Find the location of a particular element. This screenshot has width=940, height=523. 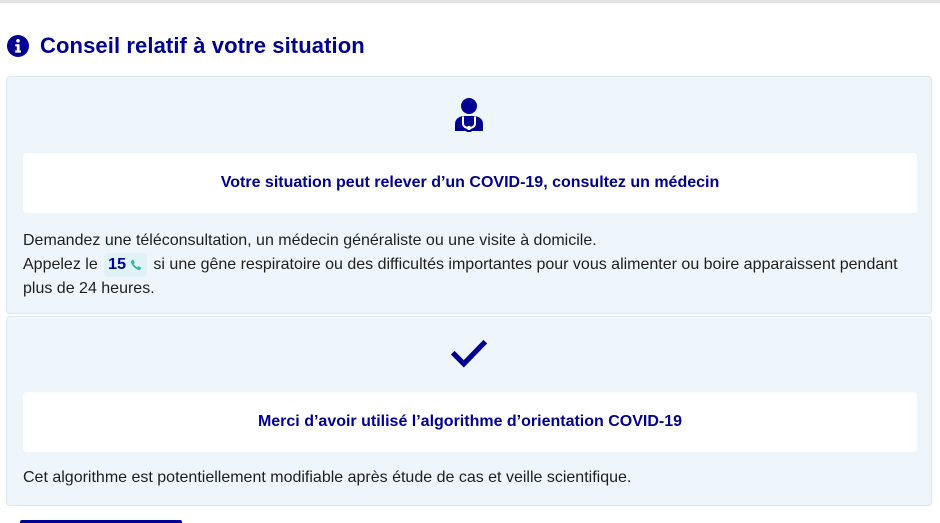

top-divider is located at coordinates (470, 1).